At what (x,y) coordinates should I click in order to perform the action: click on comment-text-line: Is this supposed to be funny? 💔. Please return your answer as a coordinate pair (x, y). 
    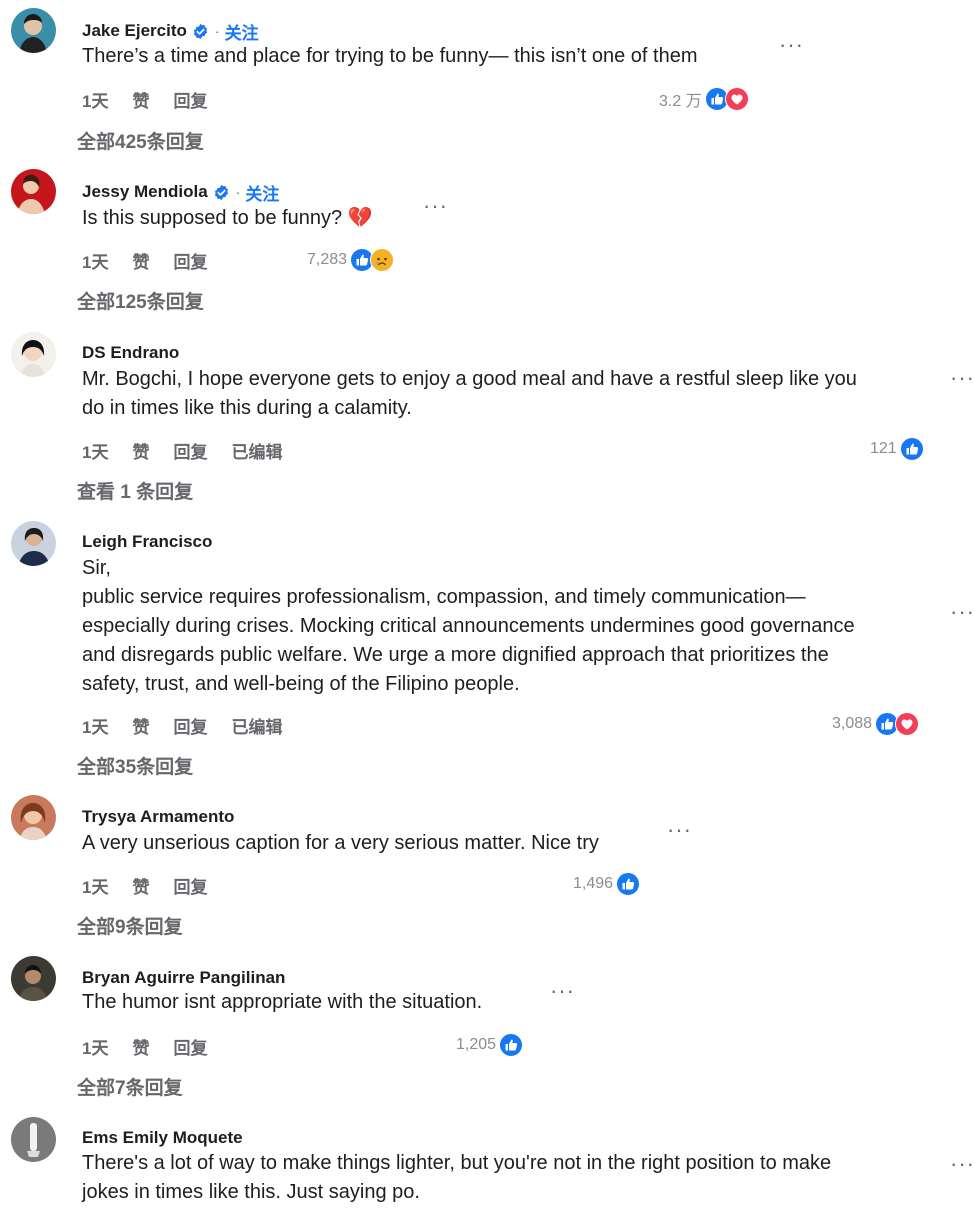
    Looking at the image, I should click on (227, 218).